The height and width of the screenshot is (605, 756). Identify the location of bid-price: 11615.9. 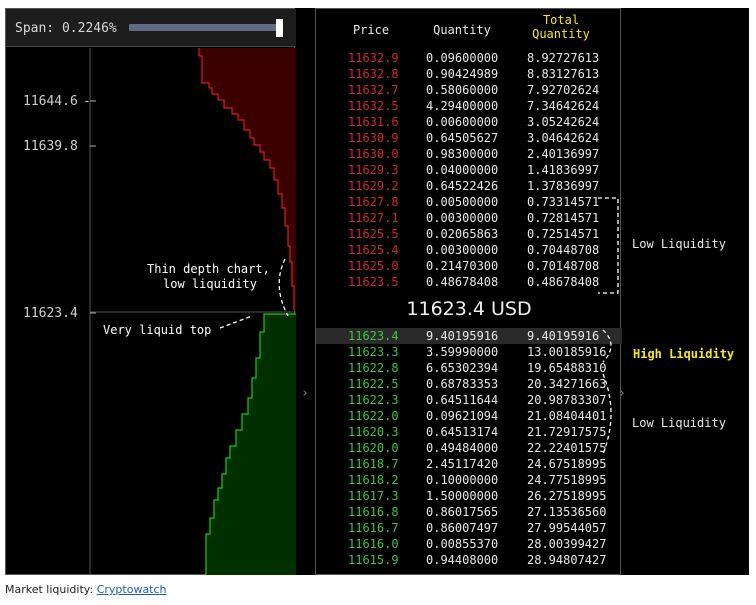
(373, 560).